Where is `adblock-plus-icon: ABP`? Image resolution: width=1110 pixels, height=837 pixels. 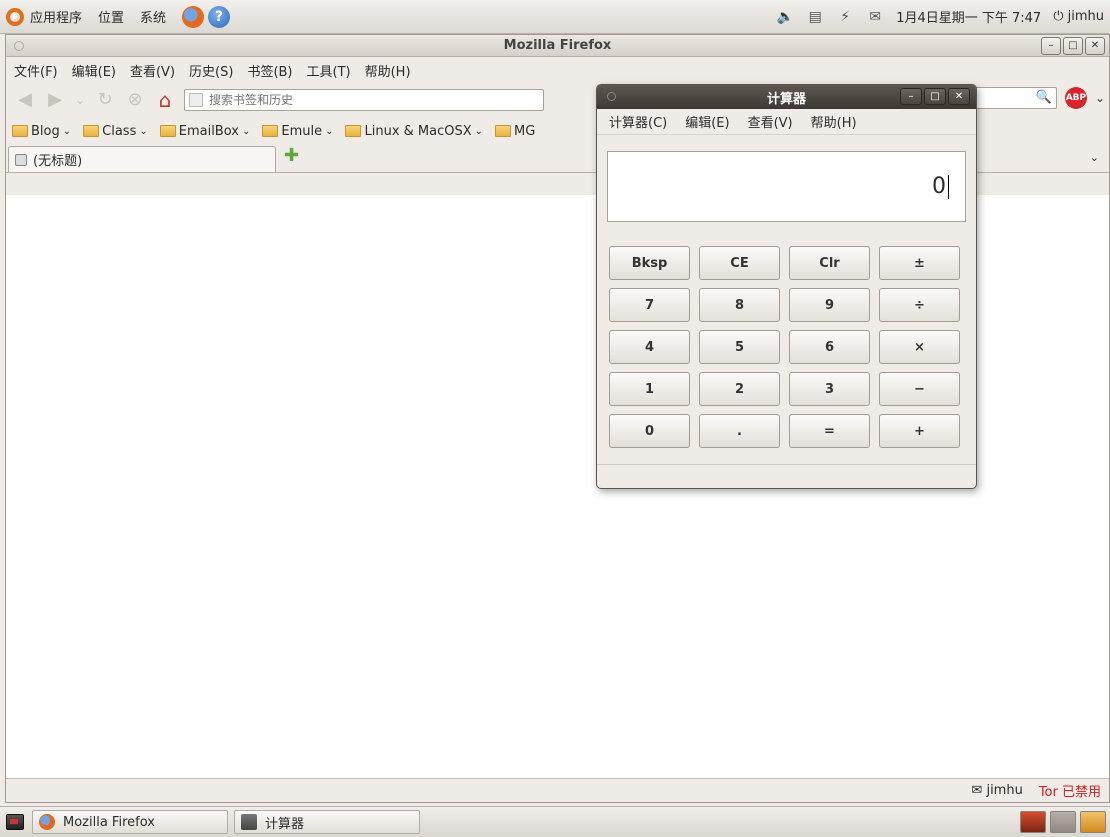
adblock-plus-icon: ABP is located at coordinates (1075, 98).